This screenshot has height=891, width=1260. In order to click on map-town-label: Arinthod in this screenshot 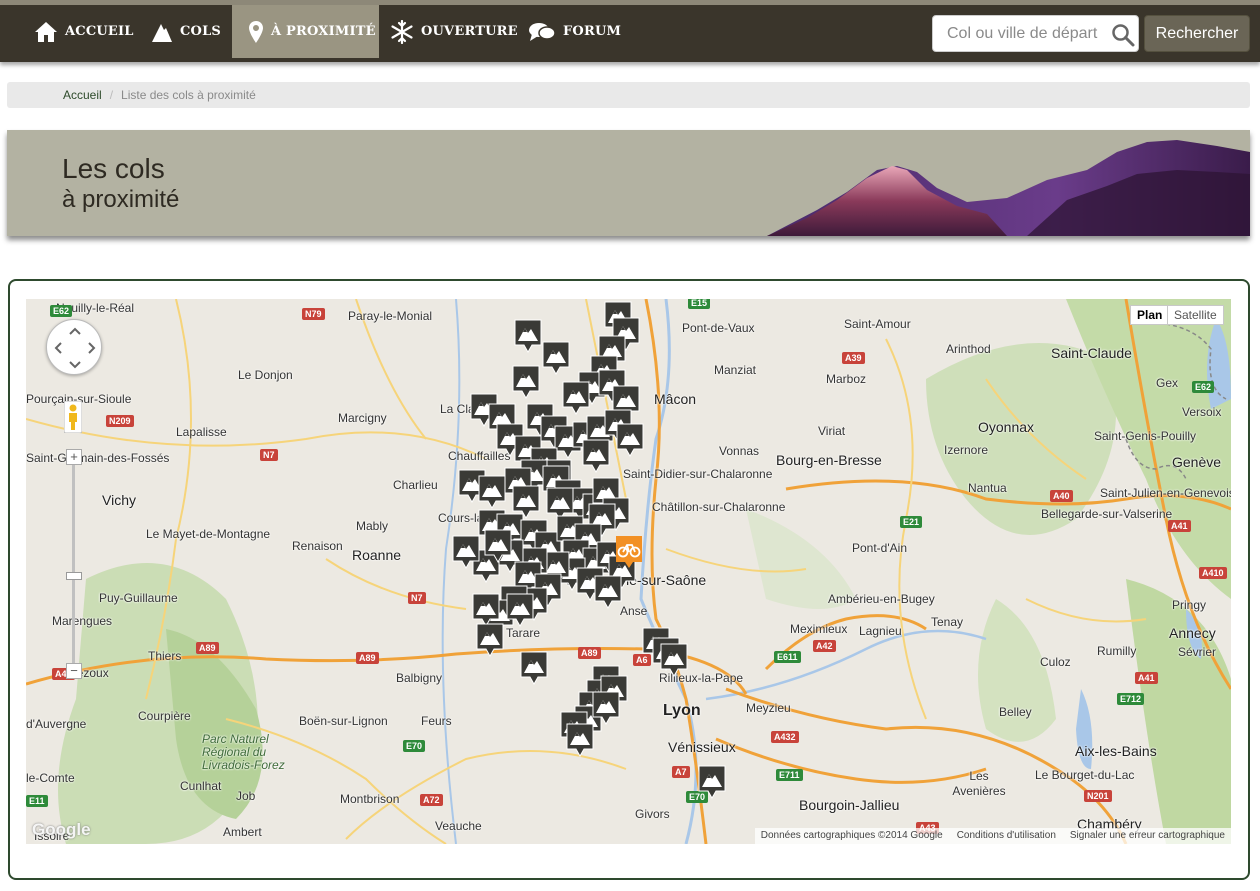, I will do `click(968, 349)`.